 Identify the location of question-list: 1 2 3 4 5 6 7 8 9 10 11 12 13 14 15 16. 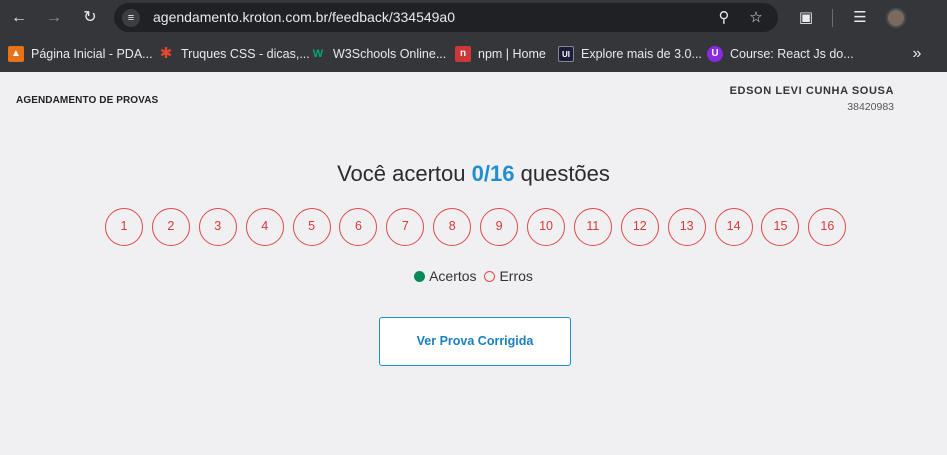
(480, 227).